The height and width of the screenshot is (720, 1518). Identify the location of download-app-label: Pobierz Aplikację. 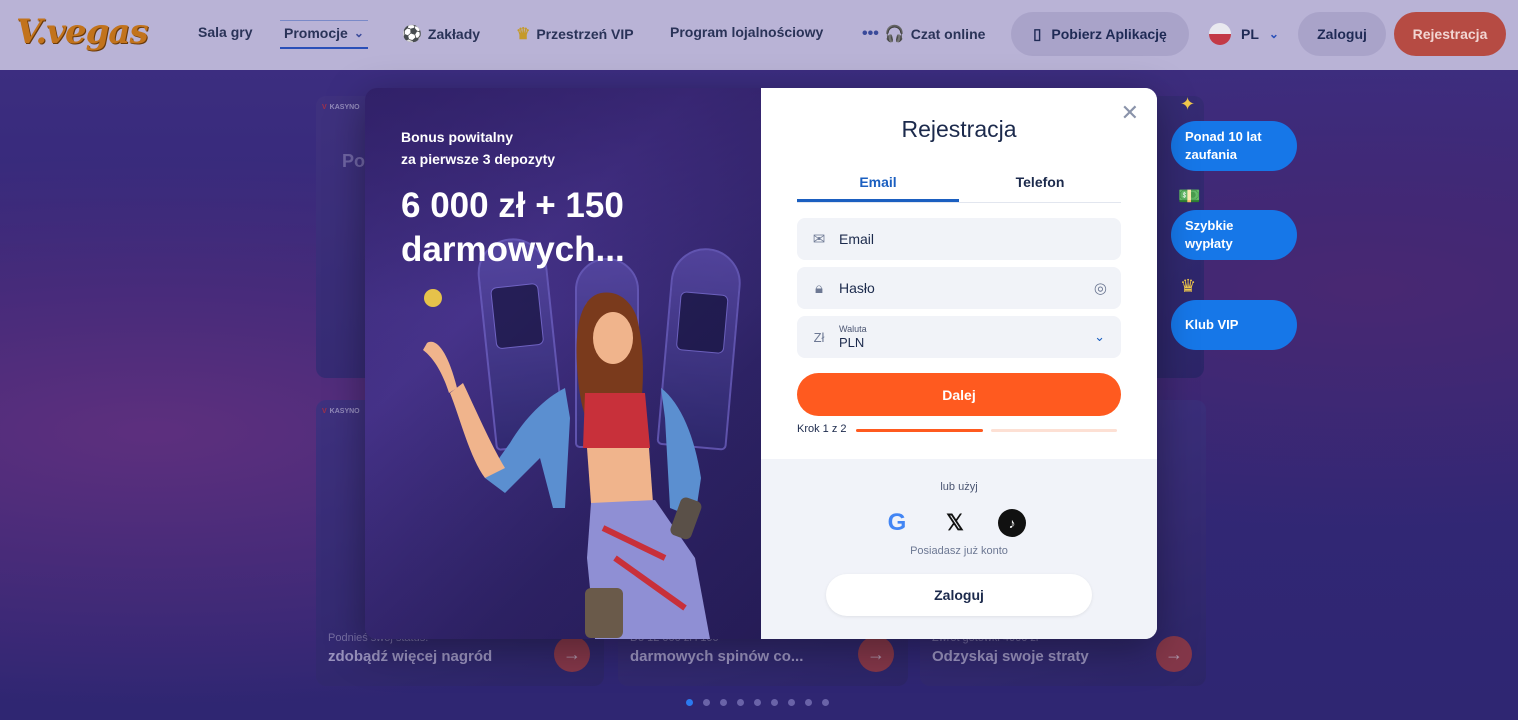
(1109, 34).